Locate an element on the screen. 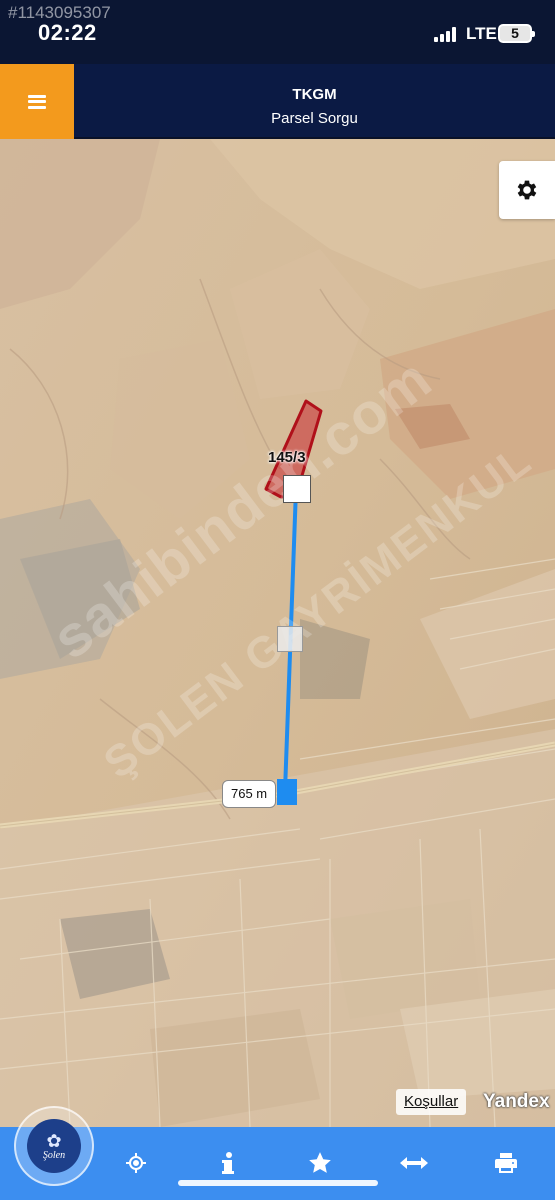 This screenshot has height=1200, width=555. menu-button is located at coordinates (37, 101).